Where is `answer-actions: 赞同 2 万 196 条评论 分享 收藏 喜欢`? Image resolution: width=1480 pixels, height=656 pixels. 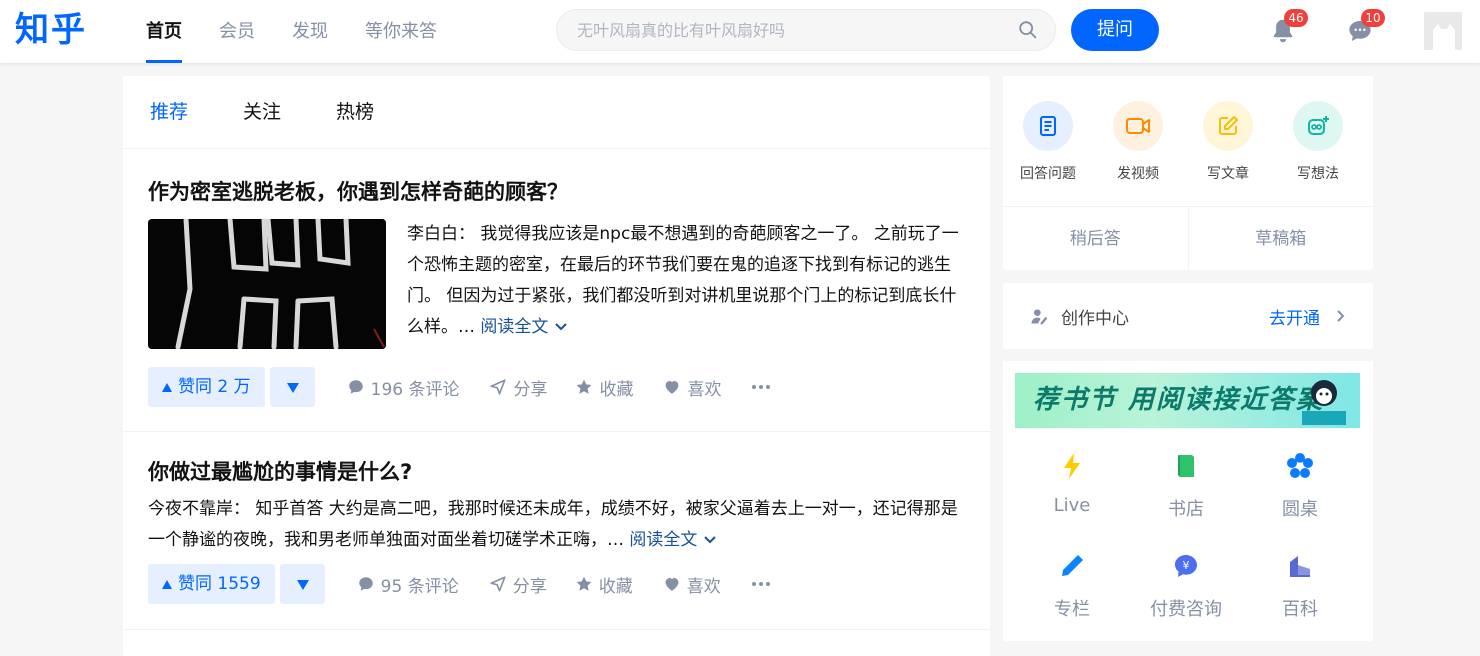
answer-actions: 赞同 2 万 196 条评论 分享 收藏 喜欢 is located at coordinates (462, 387).